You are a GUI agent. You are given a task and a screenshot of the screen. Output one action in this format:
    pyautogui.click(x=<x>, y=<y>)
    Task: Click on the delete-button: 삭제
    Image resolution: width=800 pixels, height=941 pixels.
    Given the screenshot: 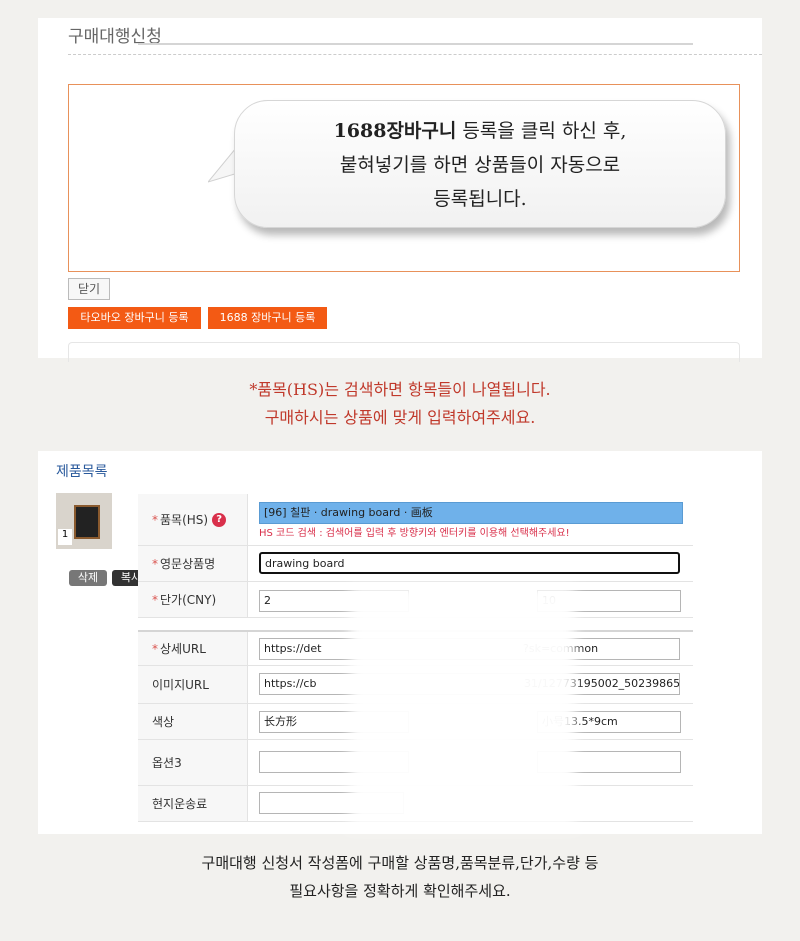 What is the action you would take?
    pyautogui.click(x=88, y=578)
    